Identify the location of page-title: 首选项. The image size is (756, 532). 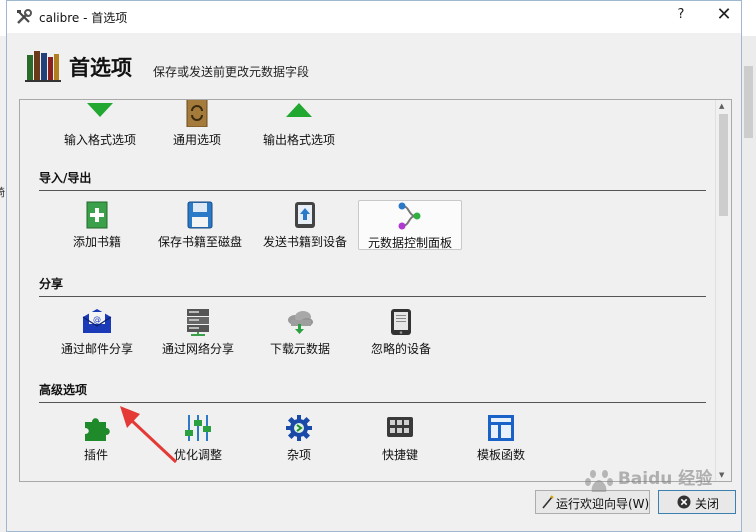
(100, 68).